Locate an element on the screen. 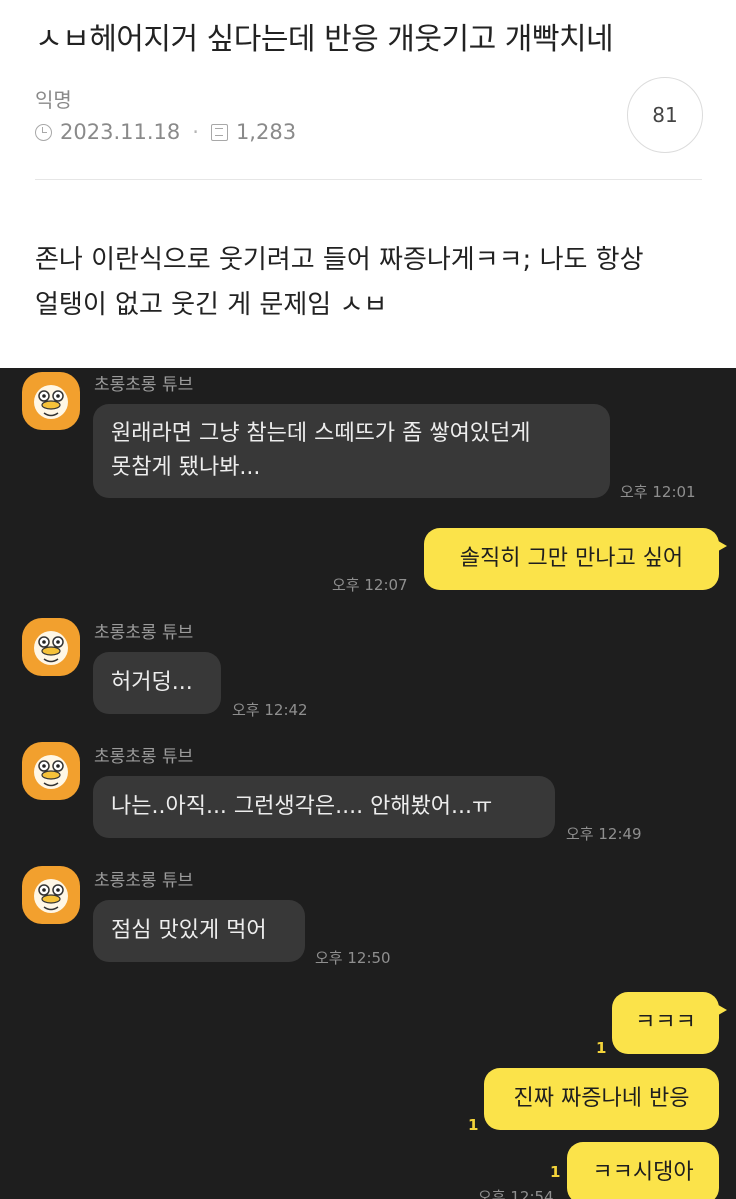 This screenshot has height=1199, width=736. outgoing-message-bubble: ㅋㅋ시댕아 is located at coordinates (643, 1170).